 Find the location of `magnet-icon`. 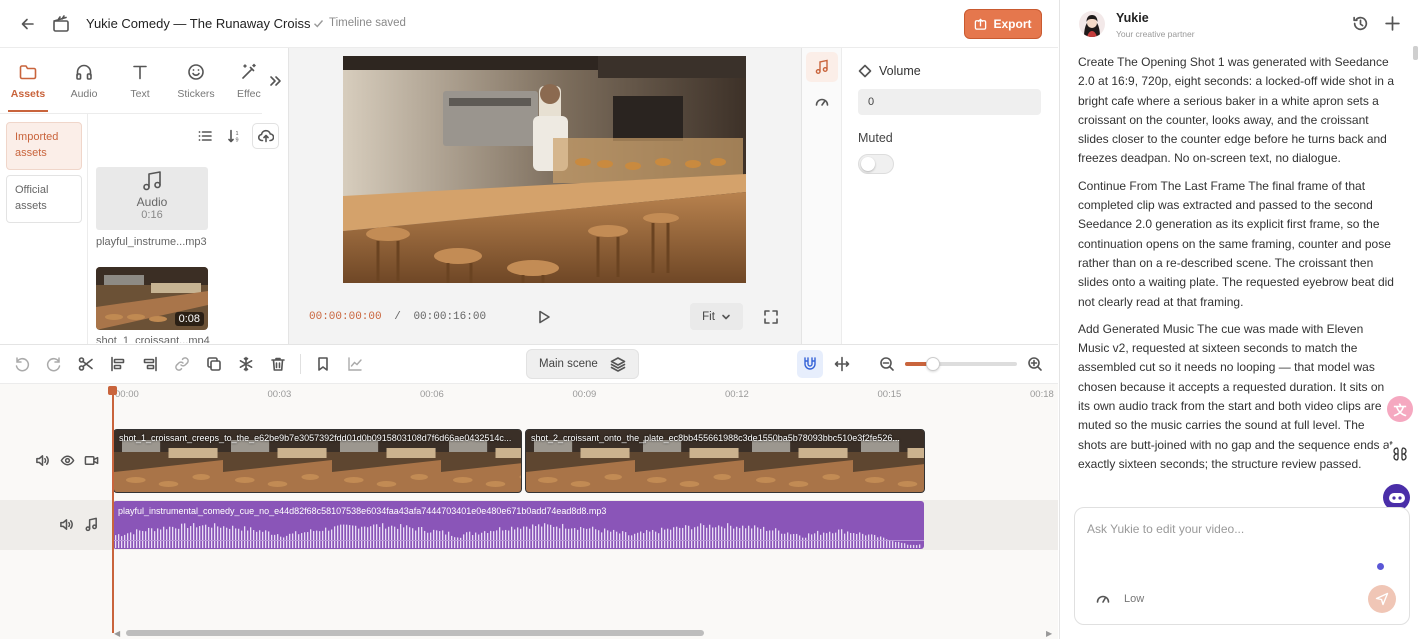

magnet-icon is located at coordinates (810, 363).